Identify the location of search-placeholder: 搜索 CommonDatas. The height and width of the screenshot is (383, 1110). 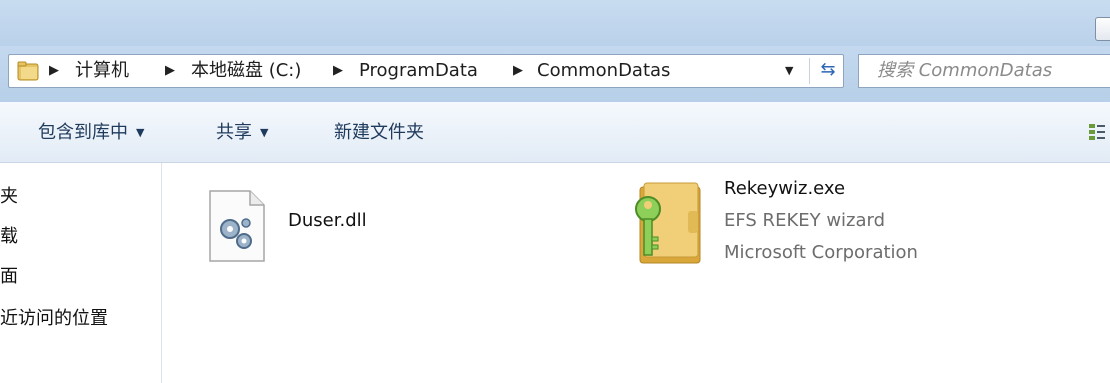
(965, 70).